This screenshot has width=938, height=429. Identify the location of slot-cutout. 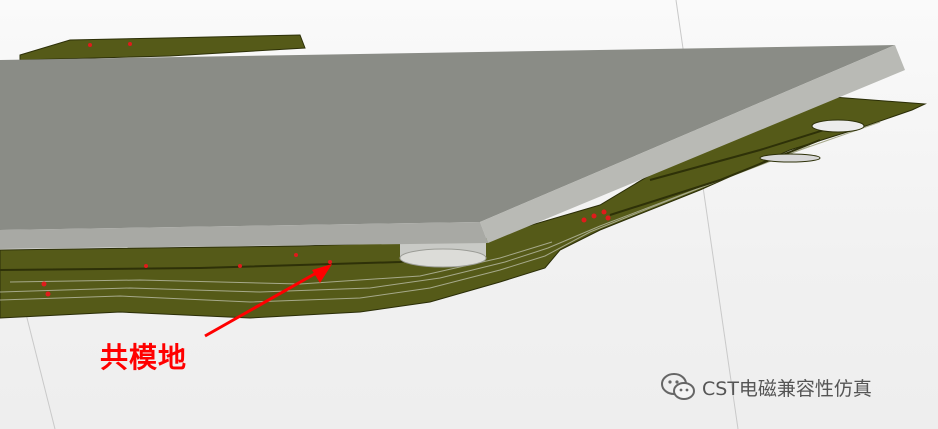
(790, 158).